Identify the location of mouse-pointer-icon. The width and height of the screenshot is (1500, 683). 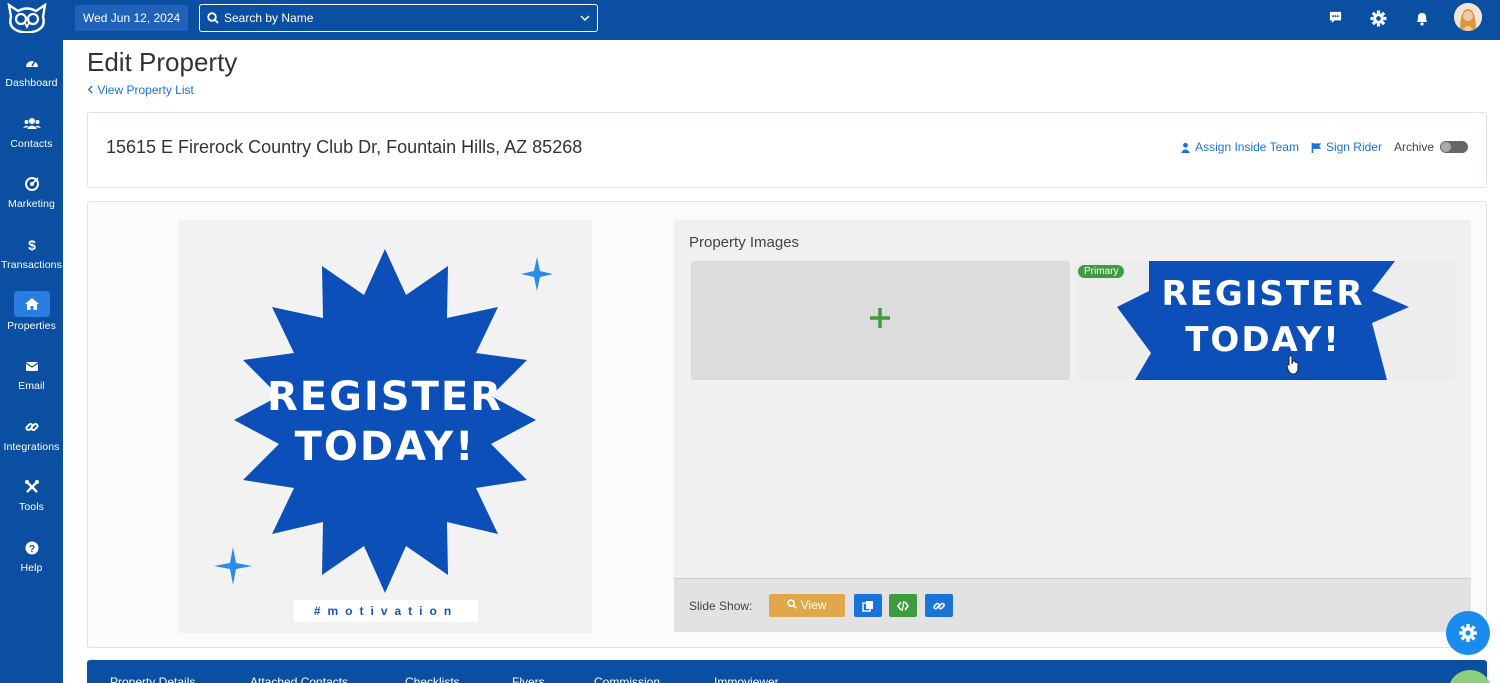
(1292, 365).